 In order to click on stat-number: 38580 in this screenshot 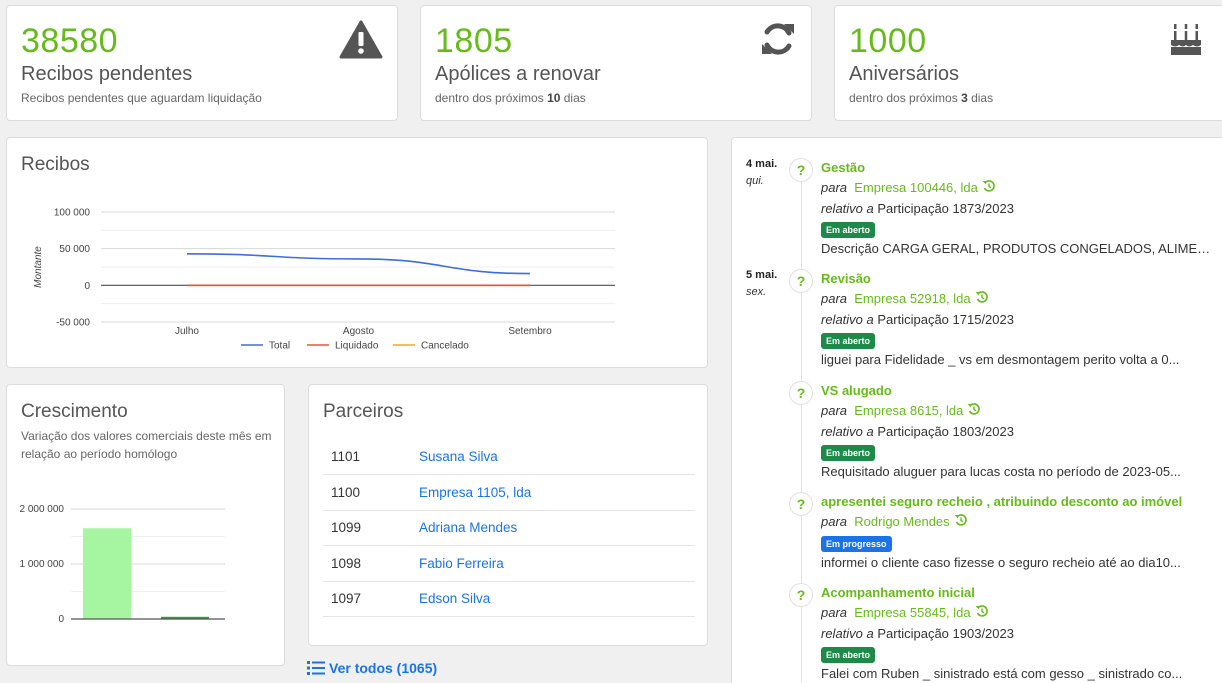, I will do `click(70, 41)`.